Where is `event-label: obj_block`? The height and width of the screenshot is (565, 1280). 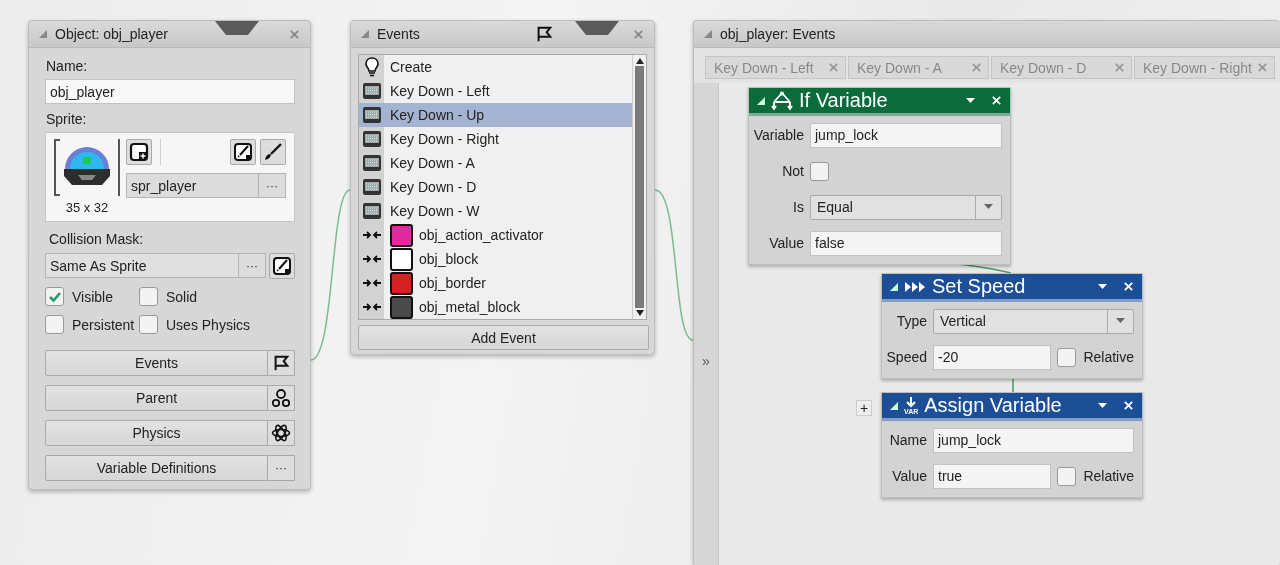
event-label: obj_block is located at coordinates (449, 259).